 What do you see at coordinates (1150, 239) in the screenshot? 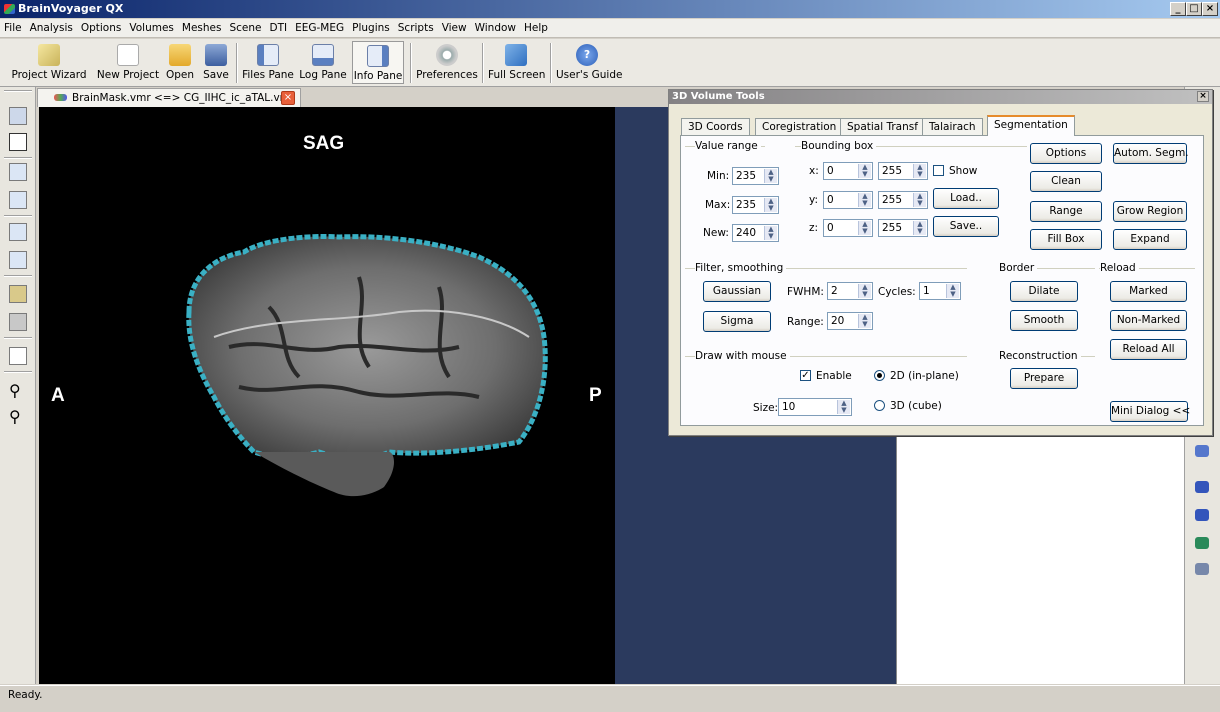
I see `expand-button: Expand` at bounding box center [1150, 239].